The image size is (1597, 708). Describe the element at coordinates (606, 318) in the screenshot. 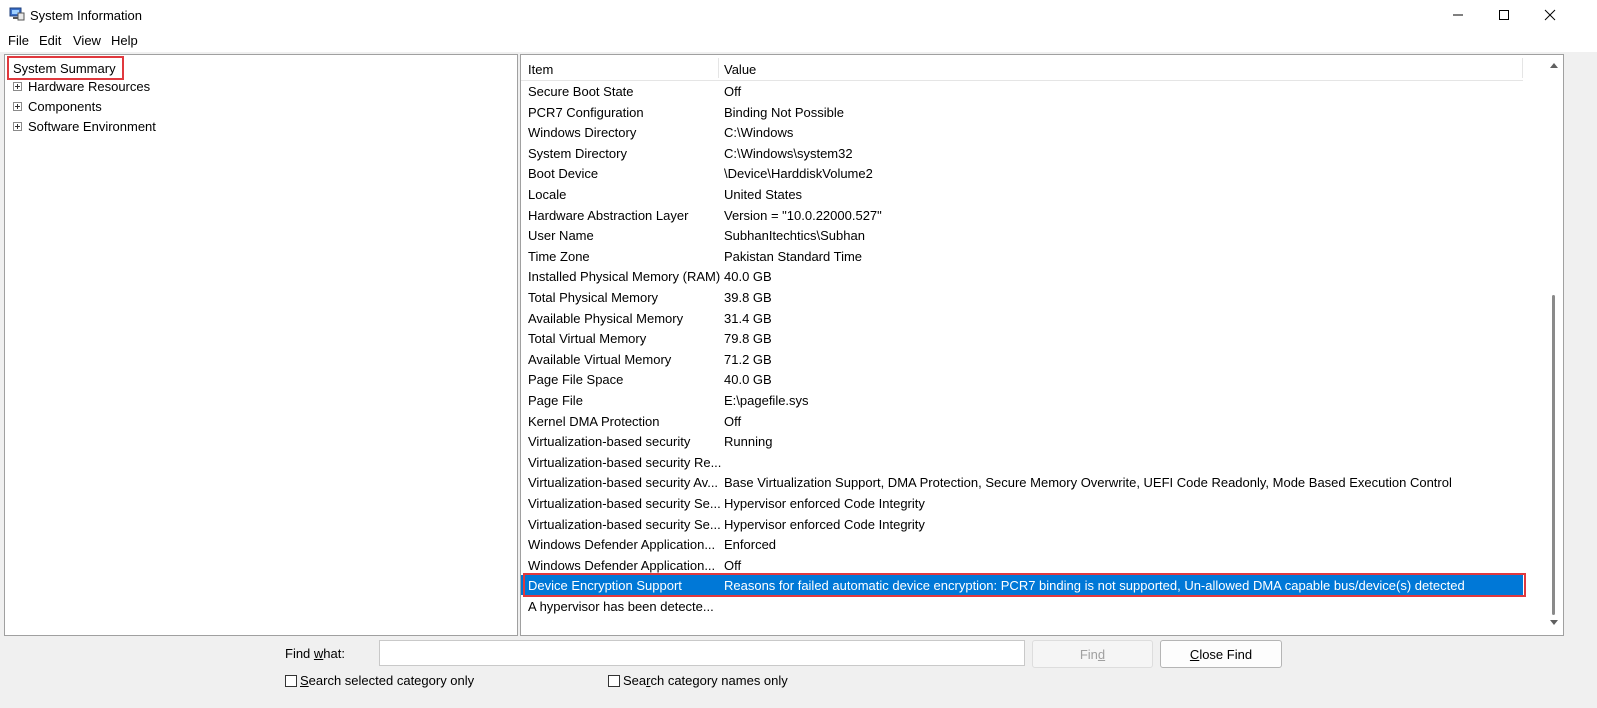

I see `row-item: Available Physical Memory` at that location.